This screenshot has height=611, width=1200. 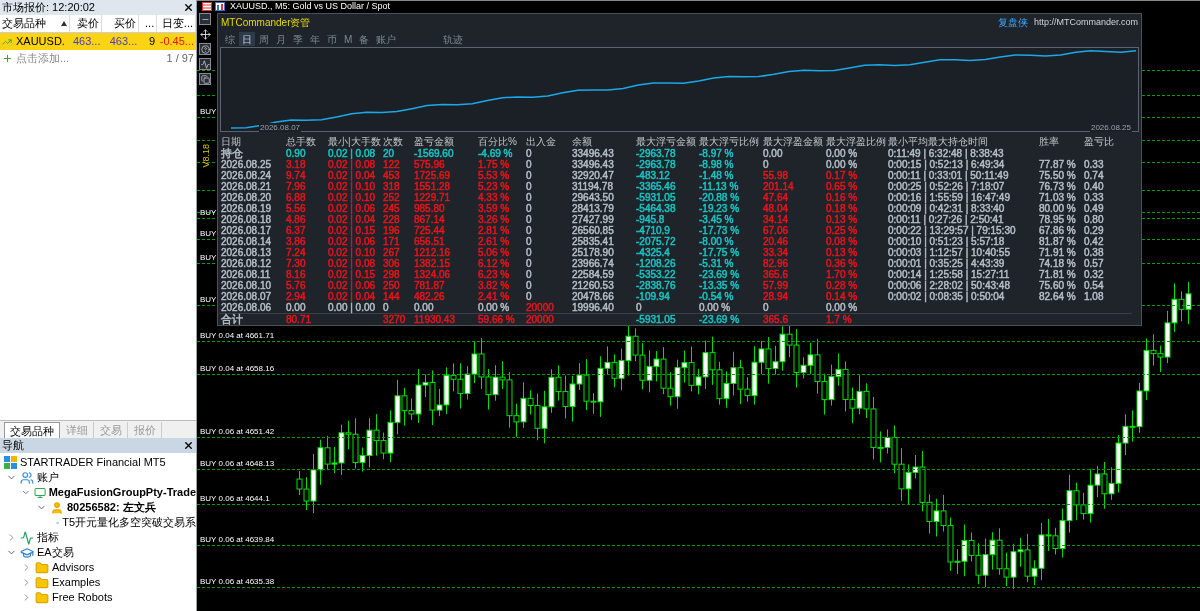 I want to click on tree-item: 80256582: 左文兵, so click(x=111, y=507).